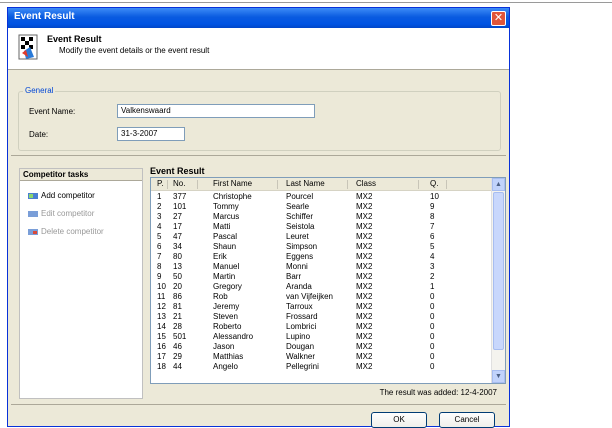 This screenshot has width=612, height=428. I want to click on table-row: 2 101 Tommy Searle MX2 9, so click(321, 207).